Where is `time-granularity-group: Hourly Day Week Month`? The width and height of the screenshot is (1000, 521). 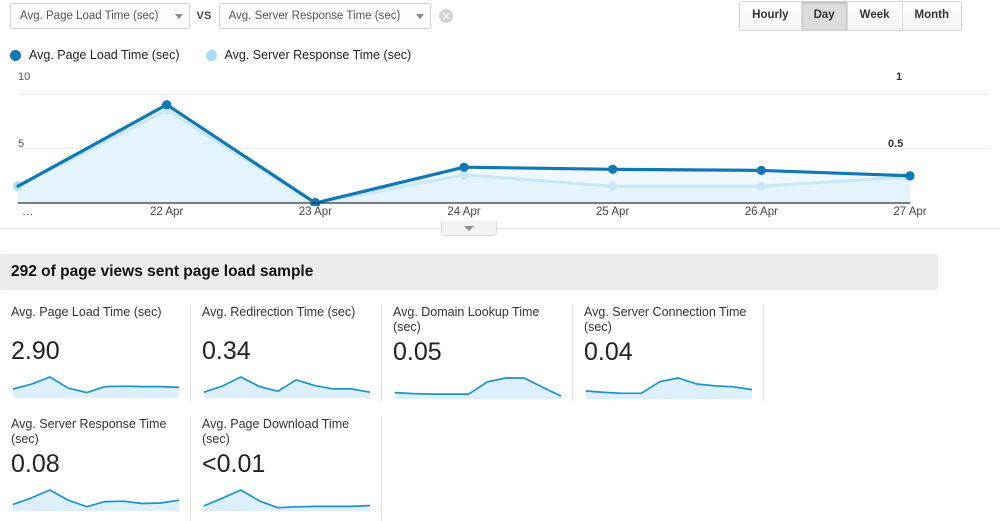
time-granularity-group: Hourly Day Week Month is located at coordinates (850, 16).